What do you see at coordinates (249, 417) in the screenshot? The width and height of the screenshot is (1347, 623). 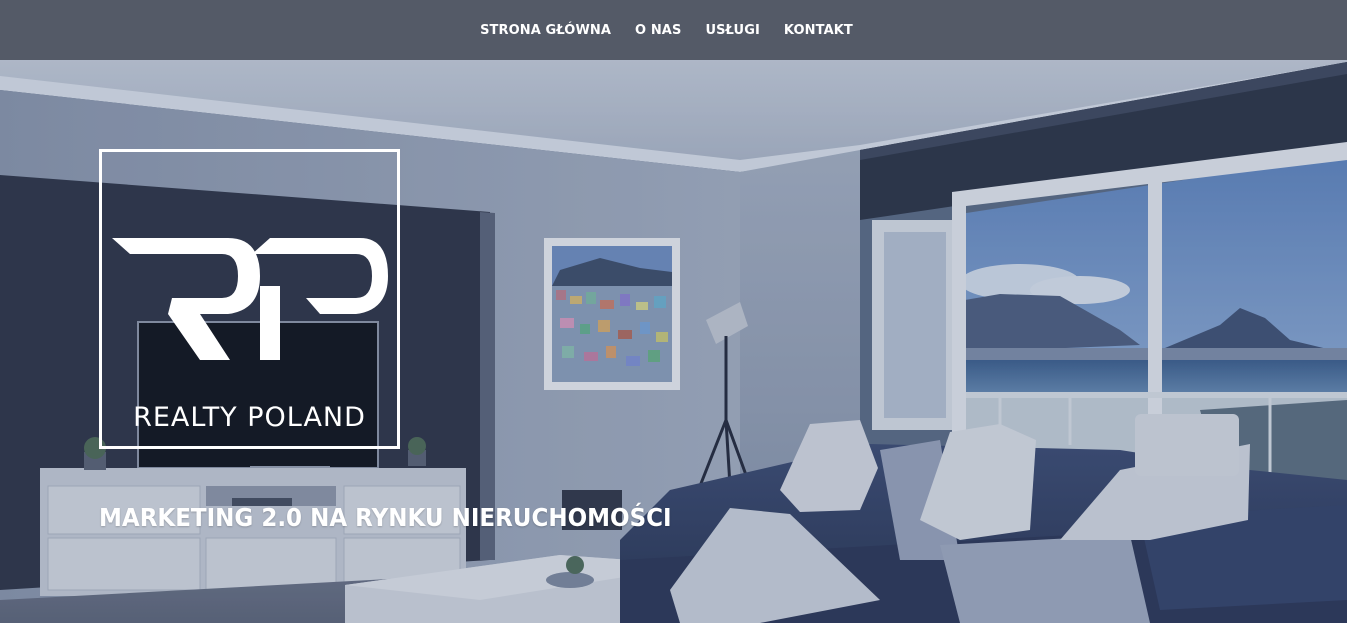 I see `logo-brand-name: REALTY POLAND` at bounding box center [249, 417].